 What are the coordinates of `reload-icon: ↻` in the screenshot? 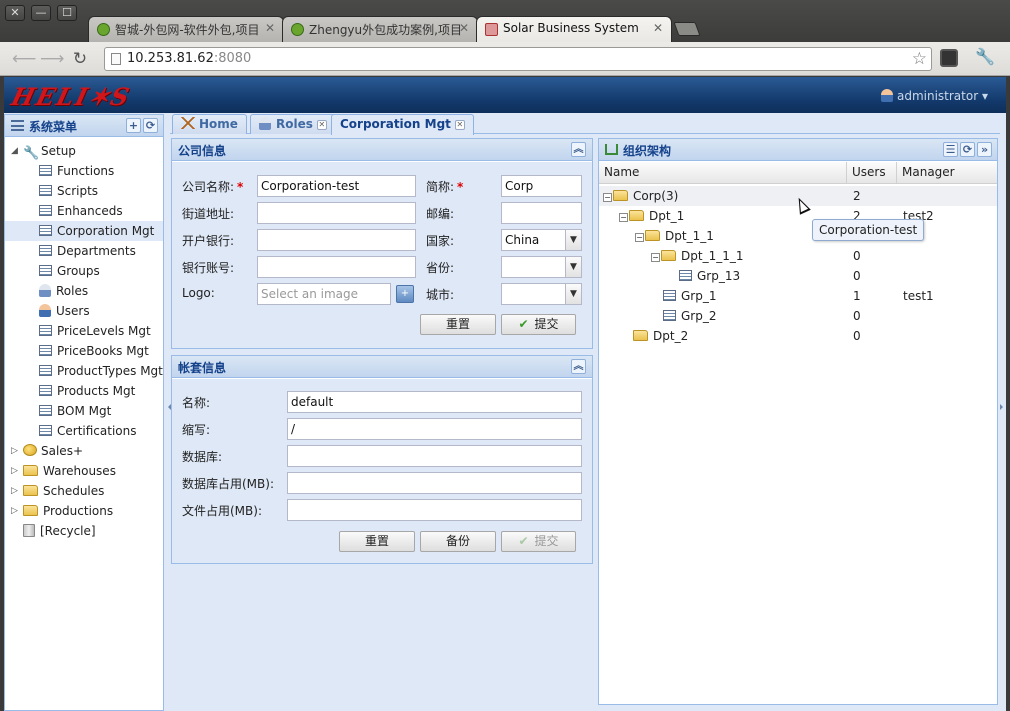 It's located at (80, 59).